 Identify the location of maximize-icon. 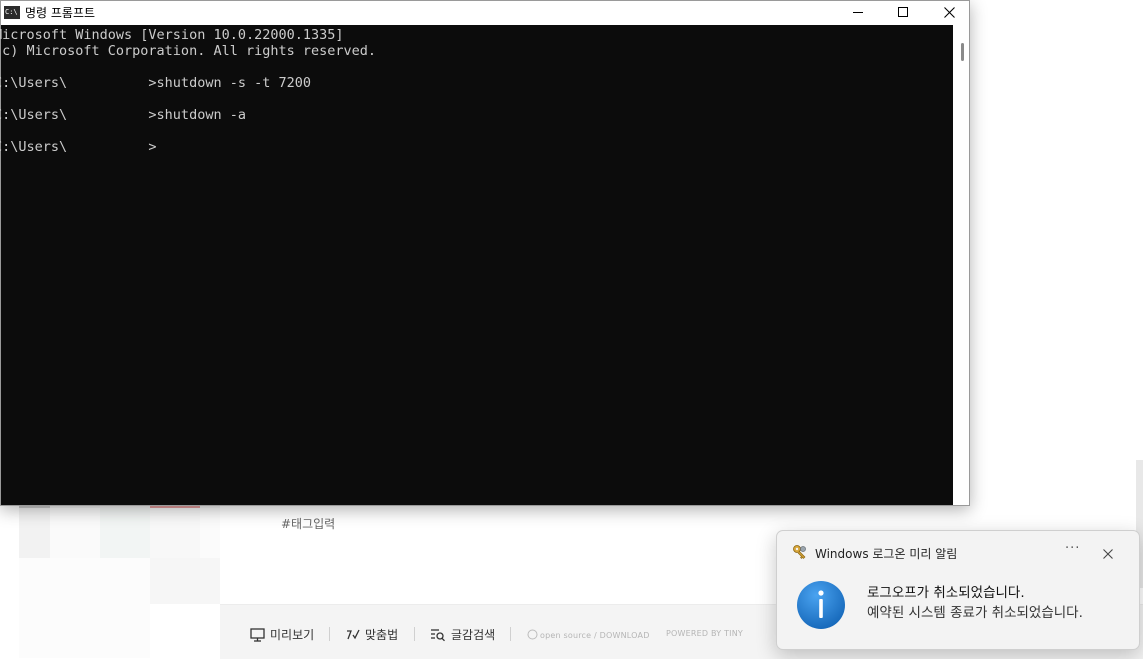
(903, 12).